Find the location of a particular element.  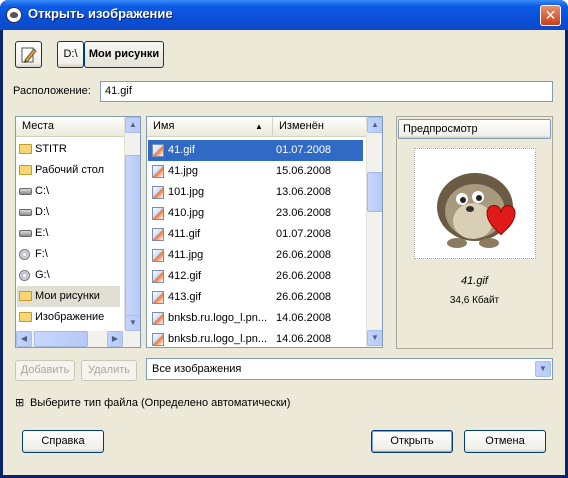

place-item: F:\ is located at coordinates (68, 254).